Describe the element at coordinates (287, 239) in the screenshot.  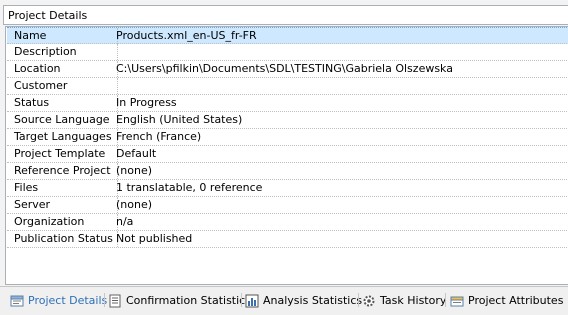
I see `property-row: Publication Status Not published` at that location.